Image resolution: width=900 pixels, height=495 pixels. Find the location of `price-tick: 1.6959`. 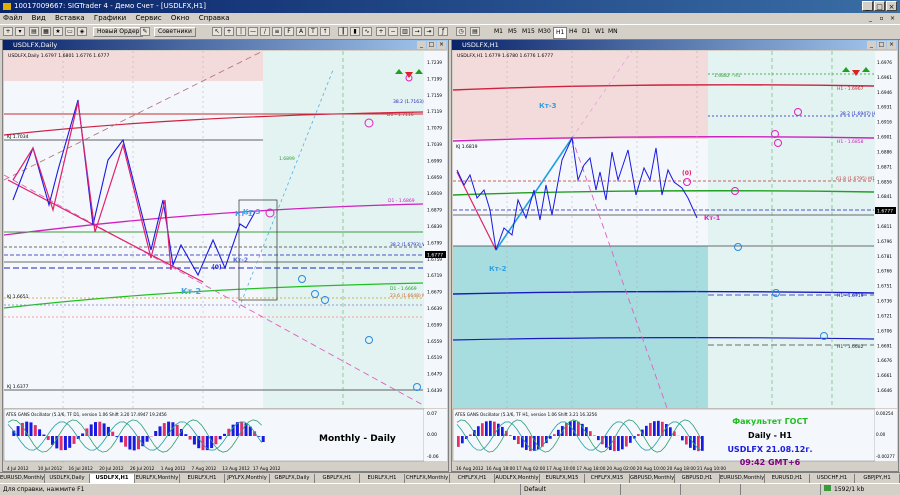

price-tick: 1.6959 is located at coordinates (434, 178).